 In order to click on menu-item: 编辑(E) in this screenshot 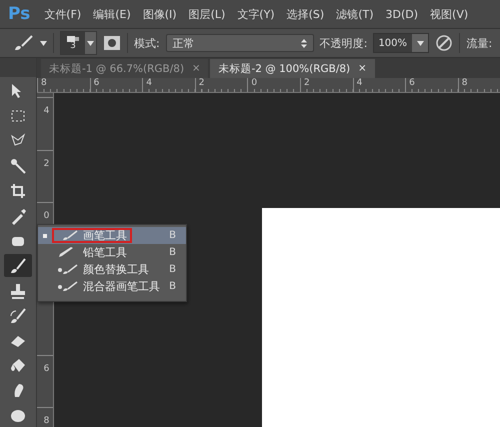, I will do `click(112, 14)`.